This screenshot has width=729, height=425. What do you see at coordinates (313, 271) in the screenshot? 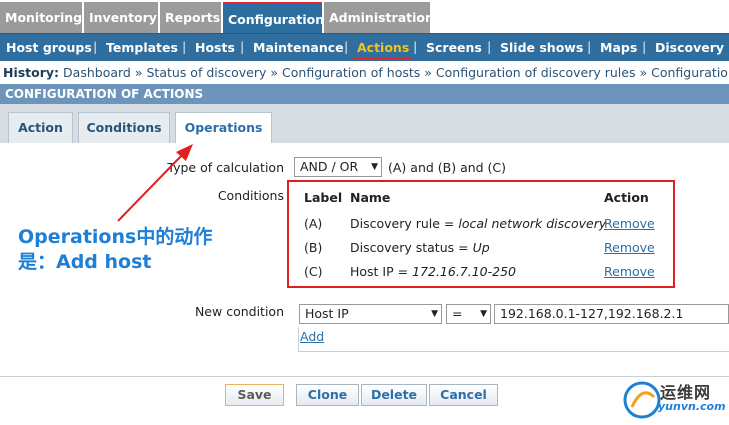
I see `condition-label: (C)` at bounding box center [313, 271].